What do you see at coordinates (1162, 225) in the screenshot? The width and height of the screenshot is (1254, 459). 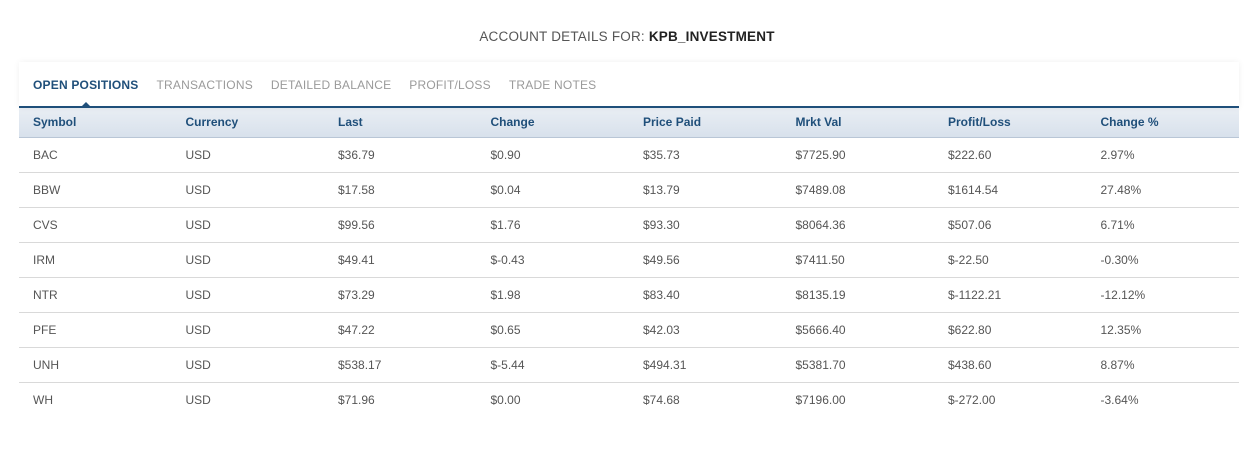 I see `cell-change-pct: 6.71%` at bounding box center [1162, 225].